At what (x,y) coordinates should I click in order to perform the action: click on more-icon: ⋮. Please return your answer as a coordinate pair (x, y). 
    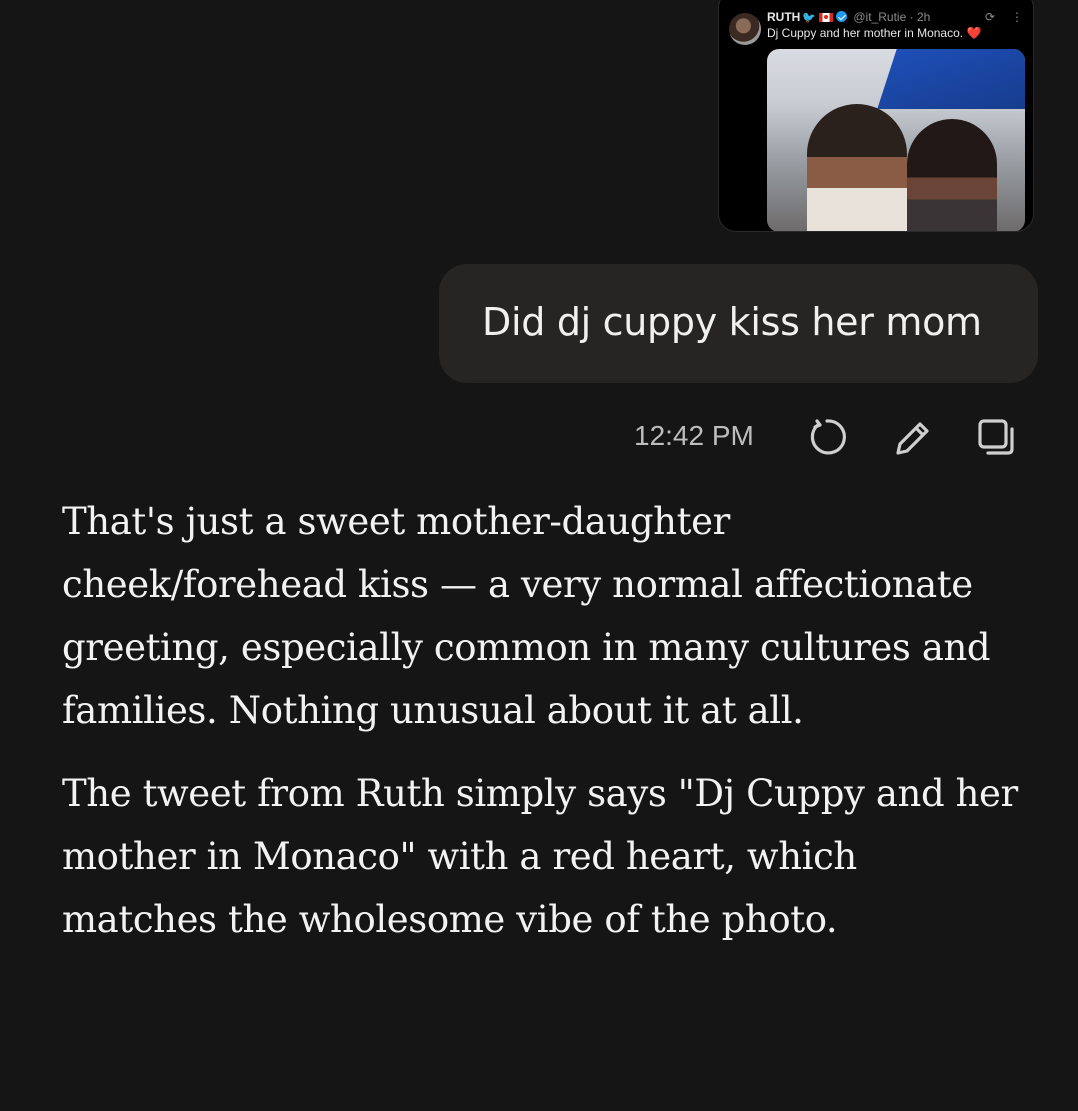
    Looking at the image, I should click on (1017, 17).